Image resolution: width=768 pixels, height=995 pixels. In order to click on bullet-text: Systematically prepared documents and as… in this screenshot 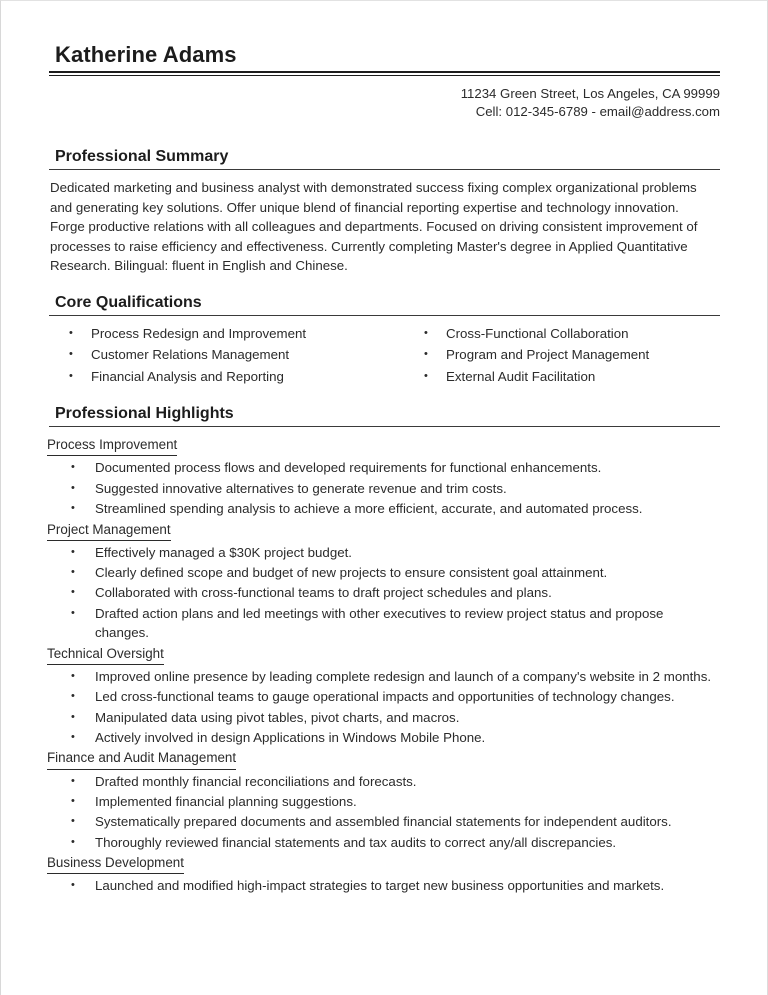, I will do `click(383, 822)`.